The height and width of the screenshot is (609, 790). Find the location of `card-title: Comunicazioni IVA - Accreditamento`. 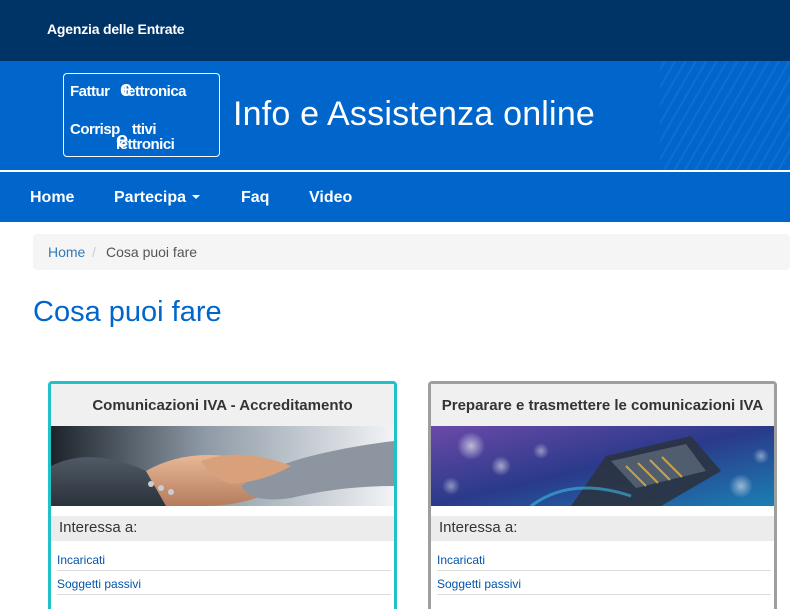

card-title: Comunicazioni IVA - Accreditamento is located at coordinates (222, 405).